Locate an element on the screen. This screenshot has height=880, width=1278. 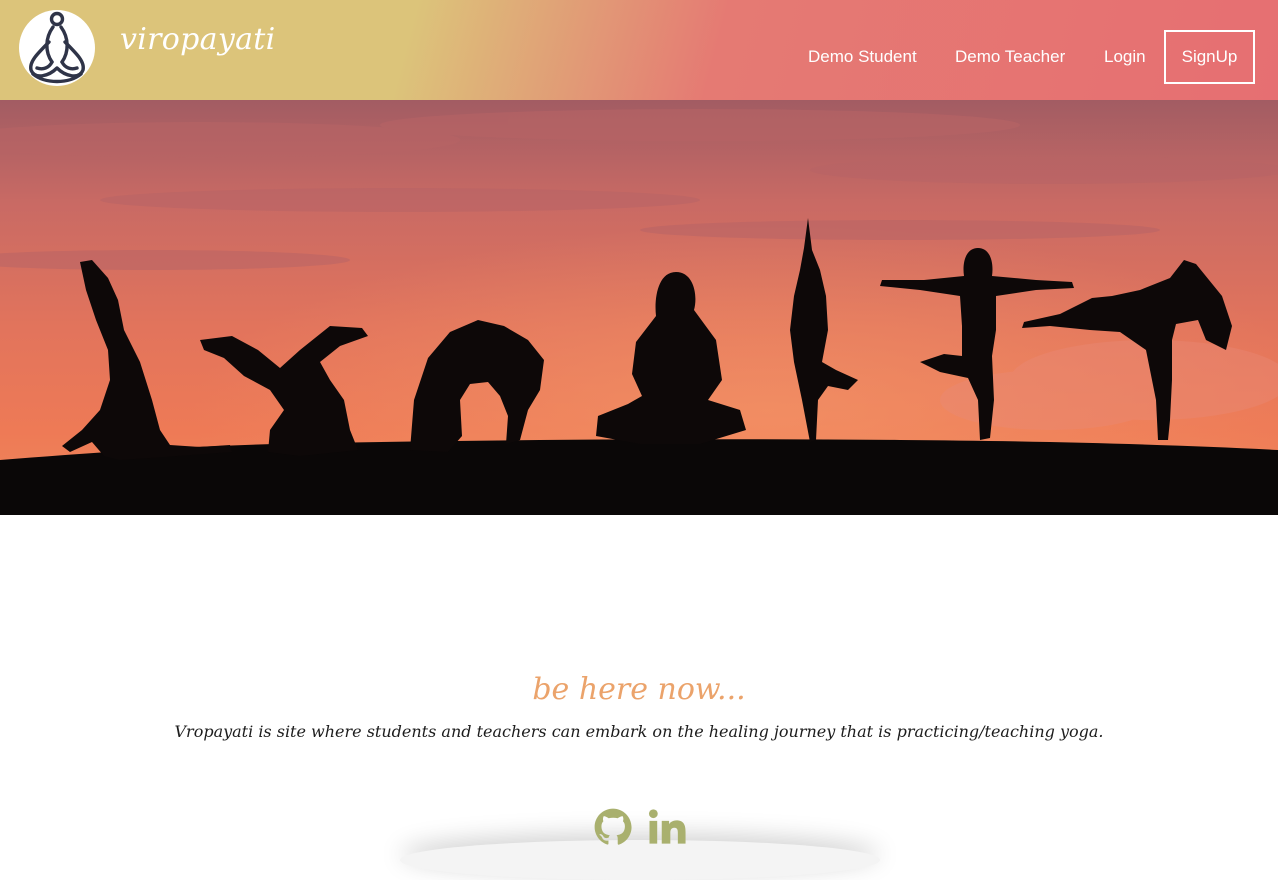
footer-bar is located at coordinates (640, 860).